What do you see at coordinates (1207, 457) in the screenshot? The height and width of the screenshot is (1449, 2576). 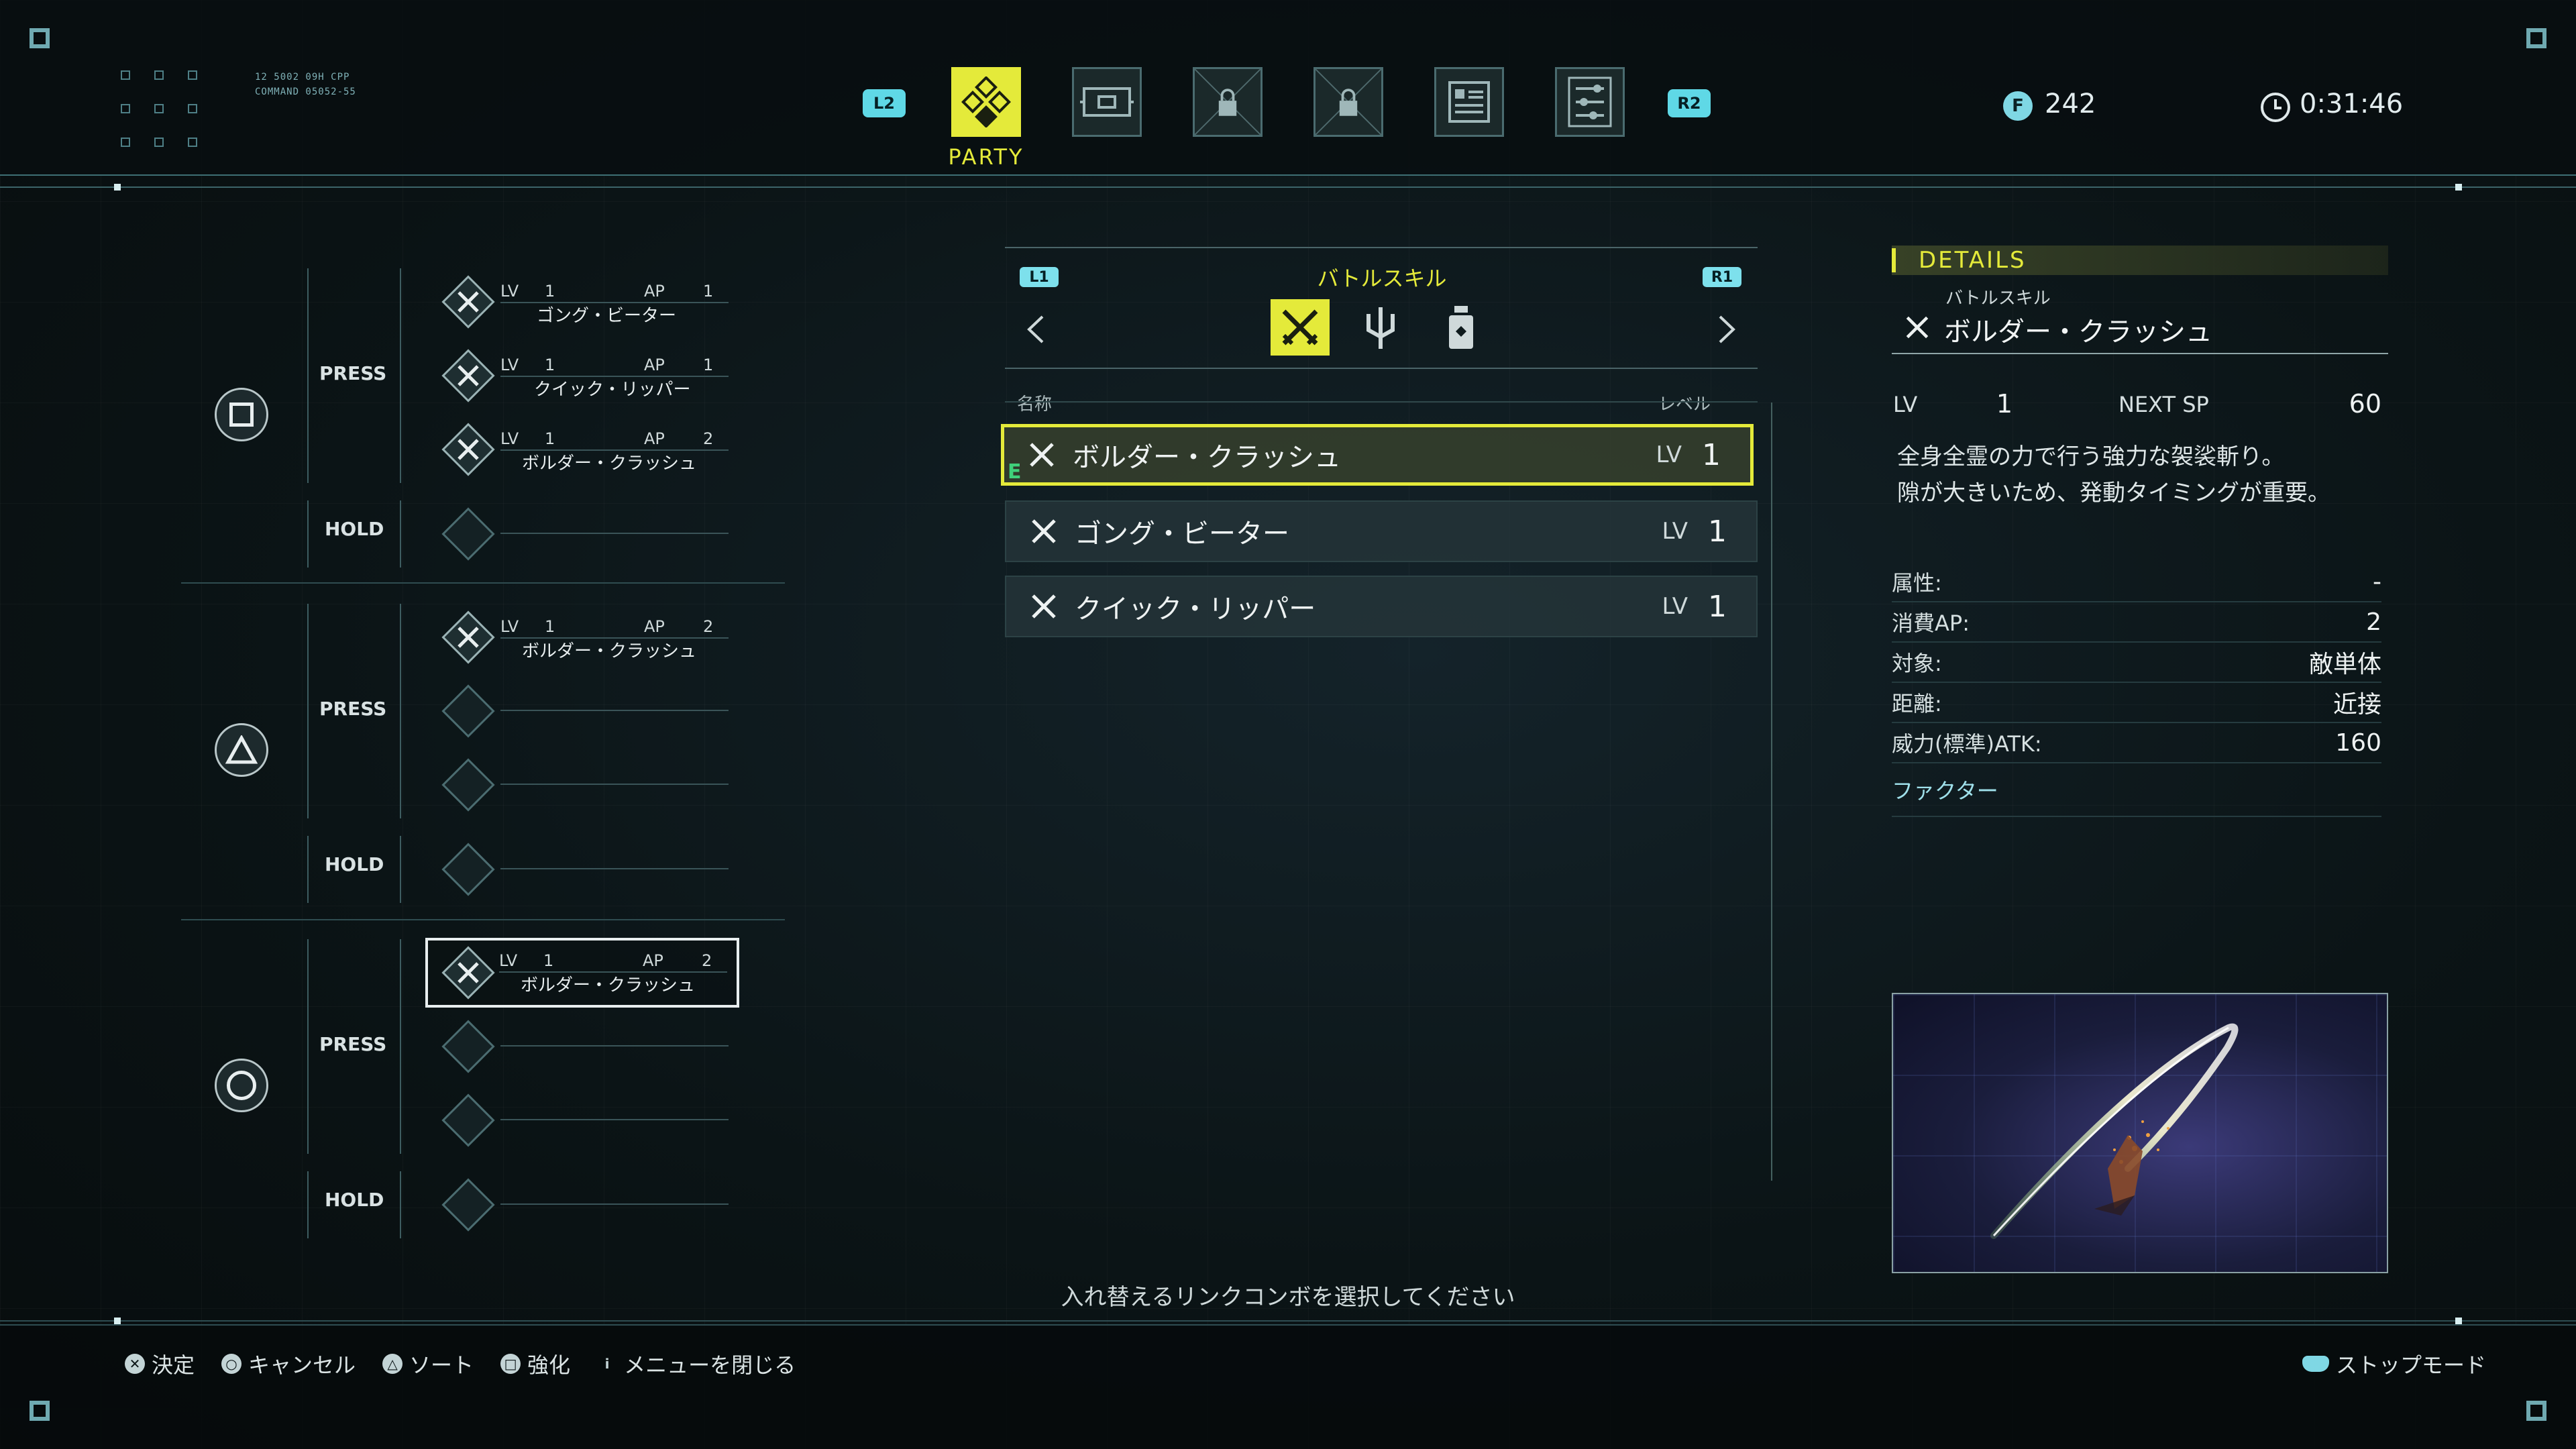 I see `skill-name: ボルダー・クラッシュ` at bounding box center [1207, 457].